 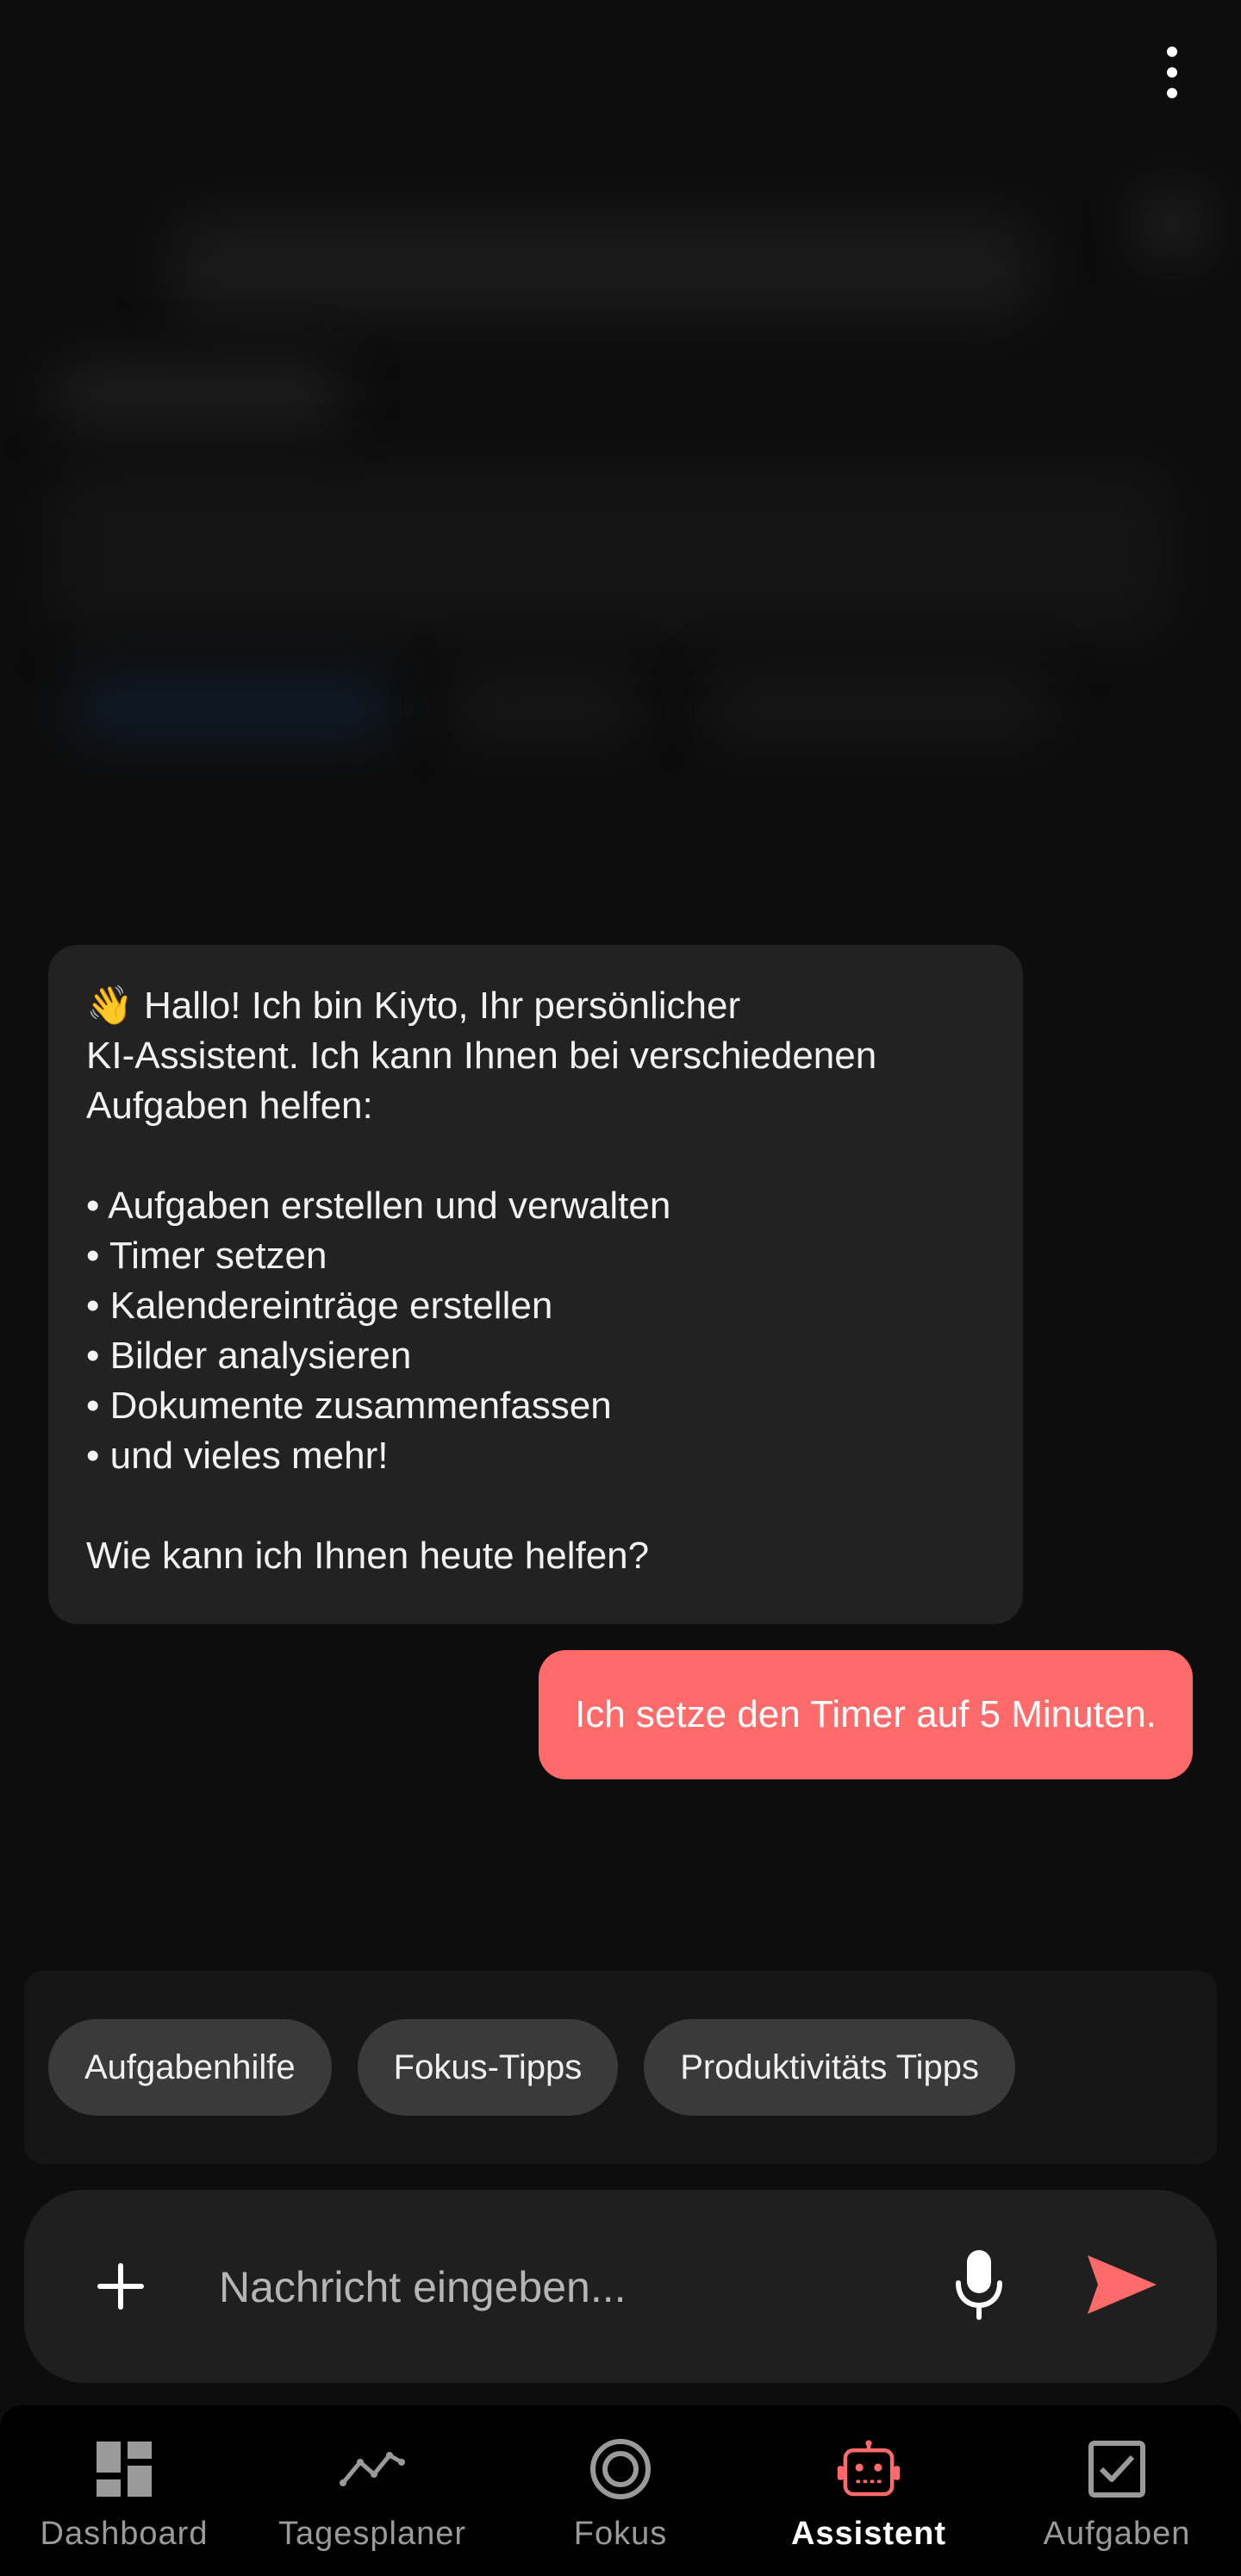 What do you see at coordinates (349, 1406) in the screenshot?
I see `message-line: • Dokumente zusammenfassen` at bounding box center [349, 1406].